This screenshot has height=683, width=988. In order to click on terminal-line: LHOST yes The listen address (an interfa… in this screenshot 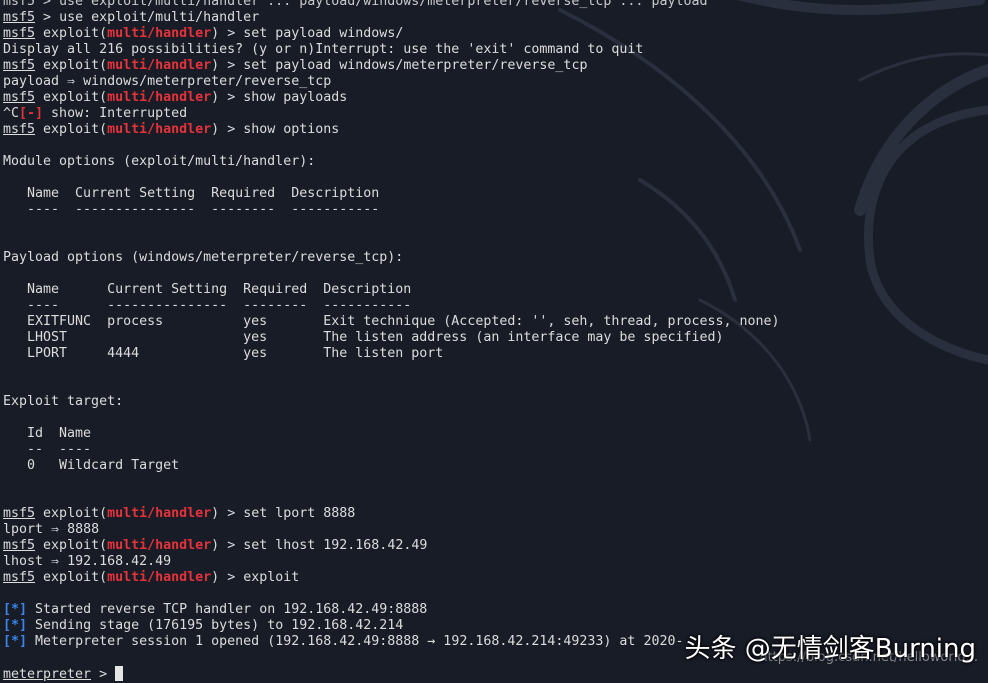, I will do `click(495, 338)`.